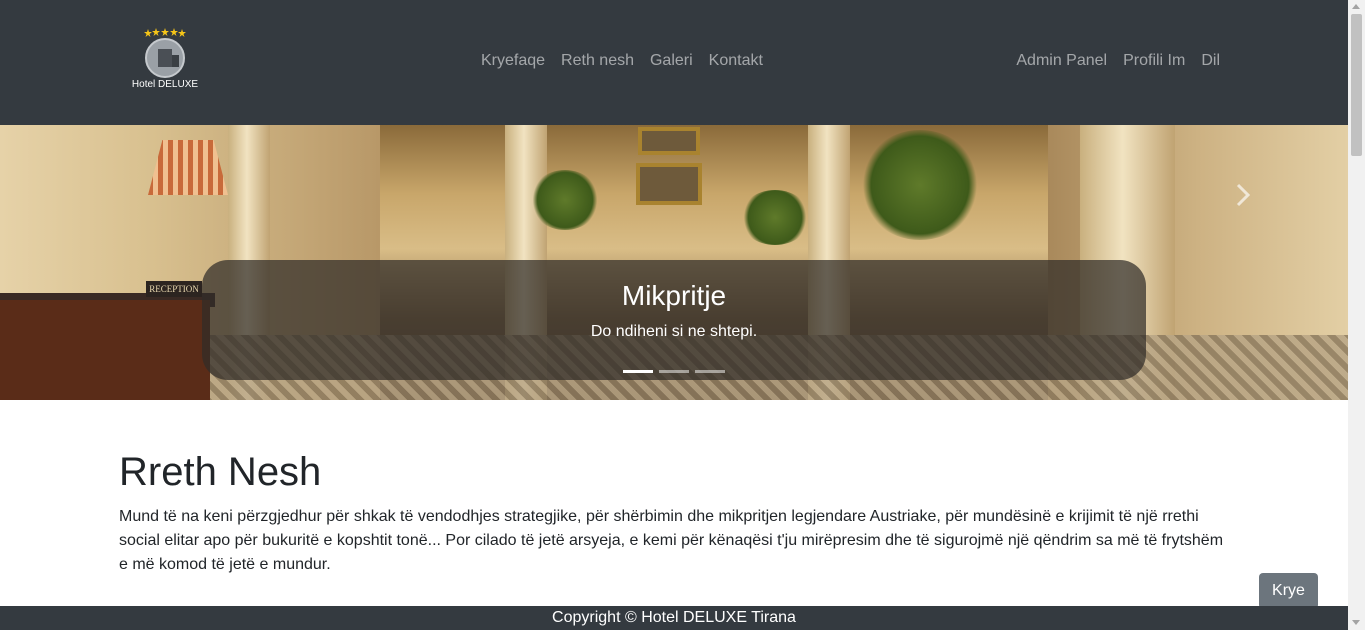  Describe the element at coordinates (105, 350) in the screenshot. I see `reception-desk` at that location.